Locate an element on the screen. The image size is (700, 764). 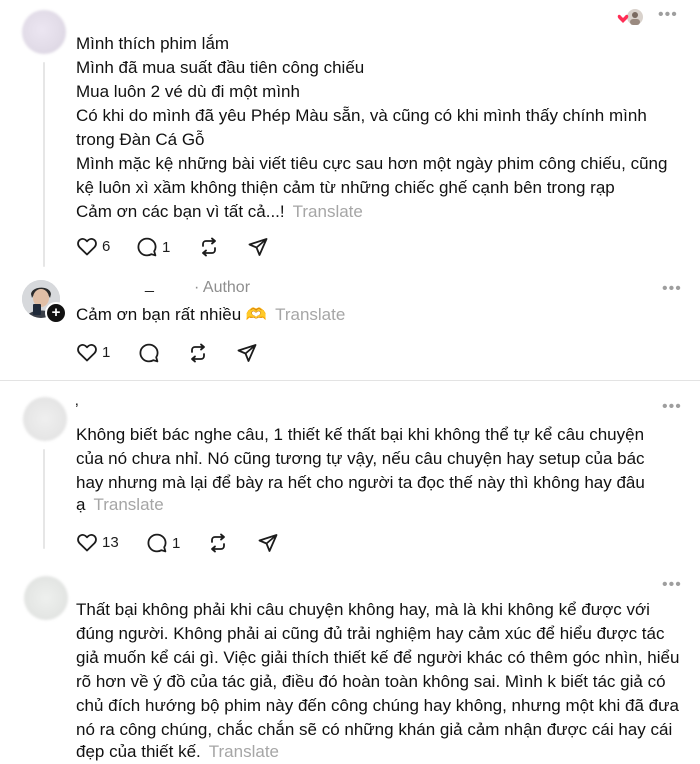
reply-button is located at coordinates (149, 353).